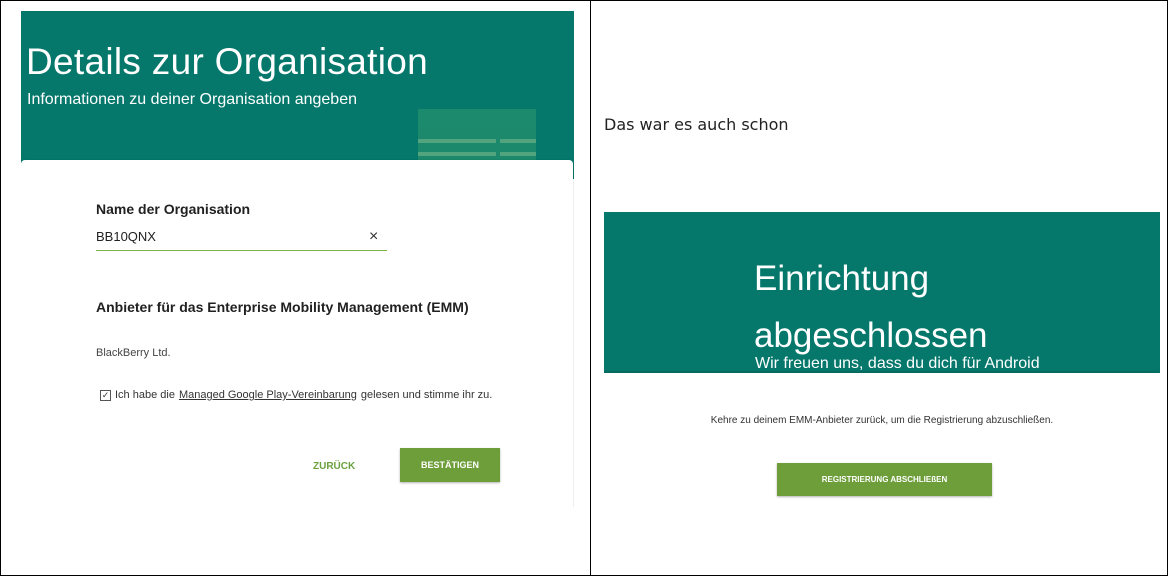 The height and width of the screenshot is (576, 1168). I want to click on agreement-link: Managed Google Play-Vereinbarung, so click(268, 395).